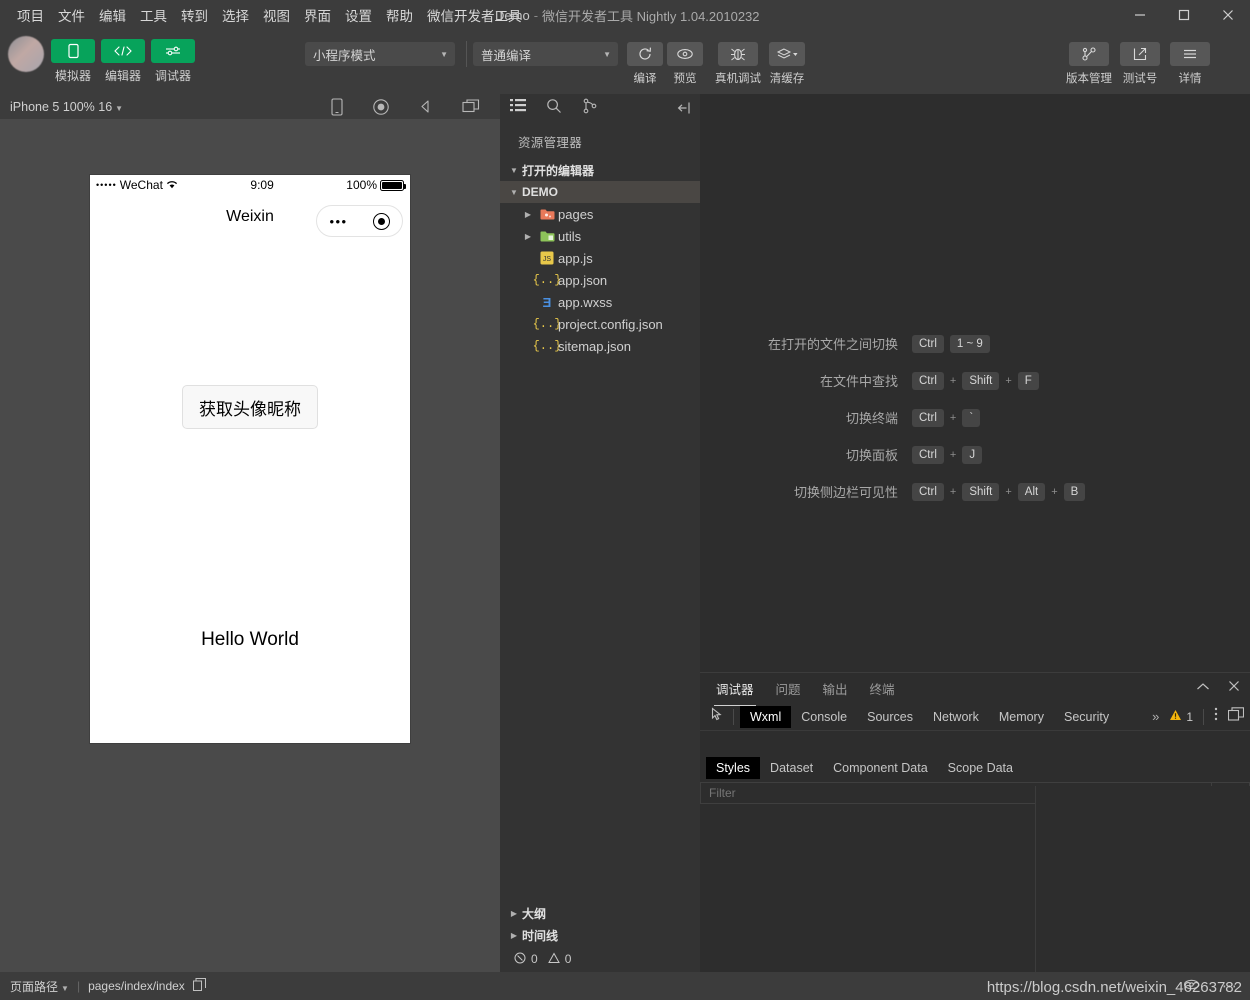 Image resolution: width=1250 pixels, height=1000 pixels. What do you see at coordinates (880, 768) in the screenshot?
I see `styles-tab-component-data: Component Data` at bounding box center [880, 768].